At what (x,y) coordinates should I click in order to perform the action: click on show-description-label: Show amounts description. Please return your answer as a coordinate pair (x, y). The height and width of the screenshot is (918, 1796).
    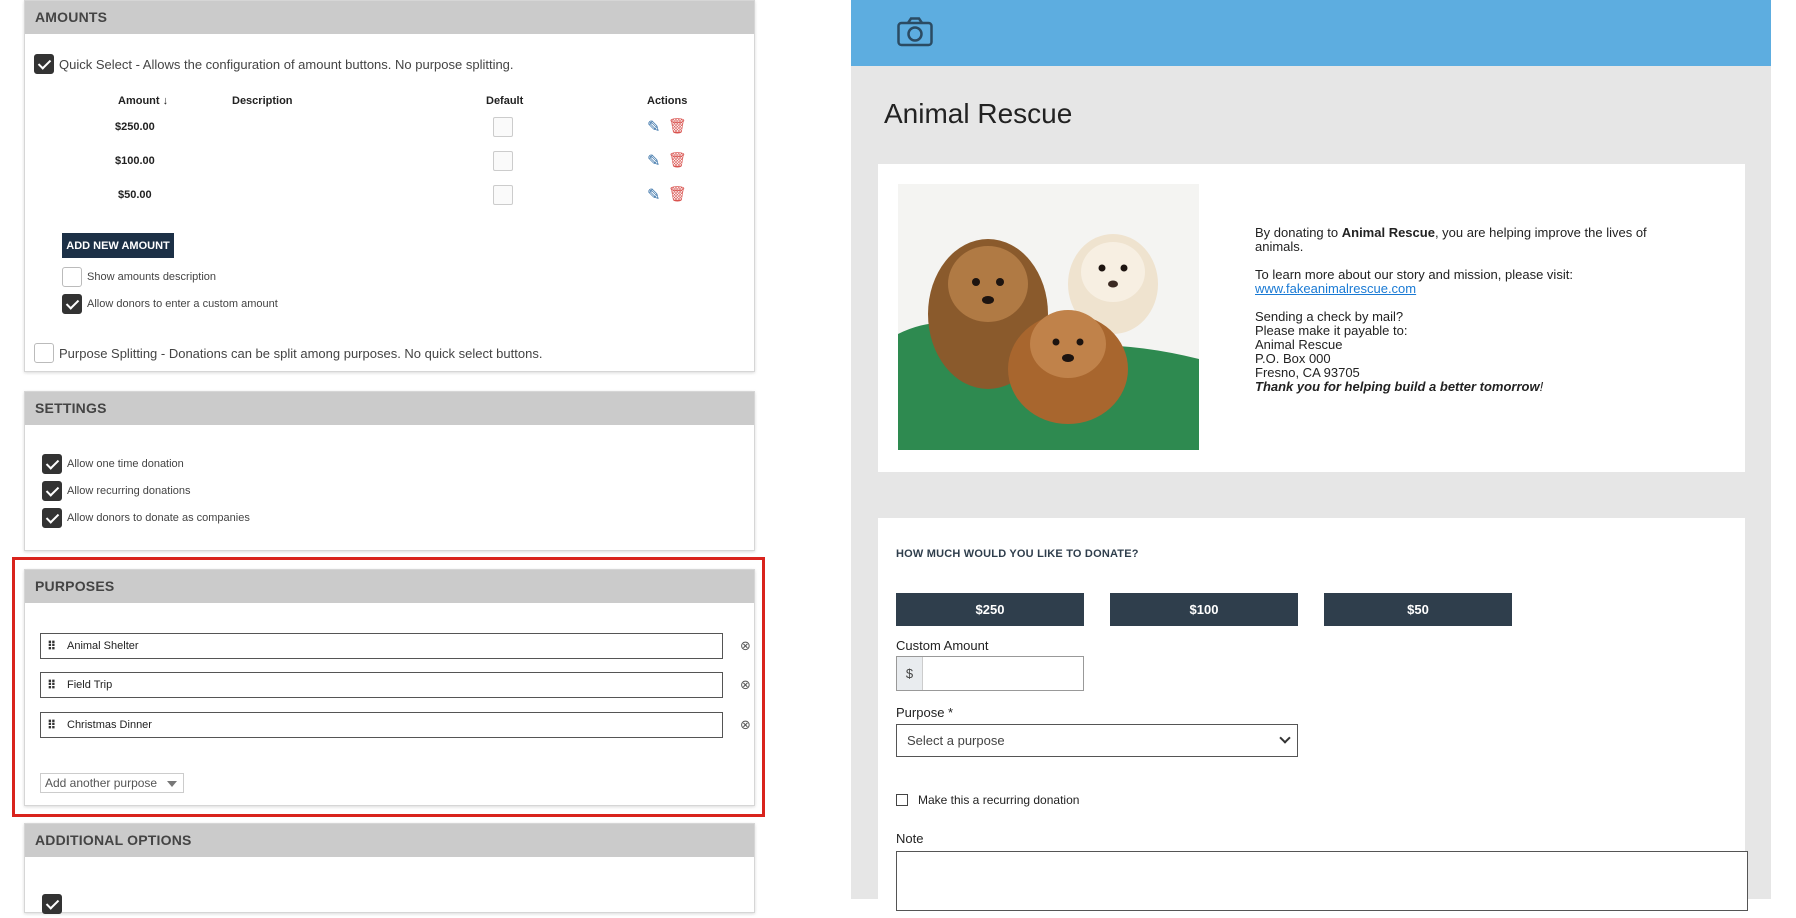
    Looking at the image, I should click on (152, 277).